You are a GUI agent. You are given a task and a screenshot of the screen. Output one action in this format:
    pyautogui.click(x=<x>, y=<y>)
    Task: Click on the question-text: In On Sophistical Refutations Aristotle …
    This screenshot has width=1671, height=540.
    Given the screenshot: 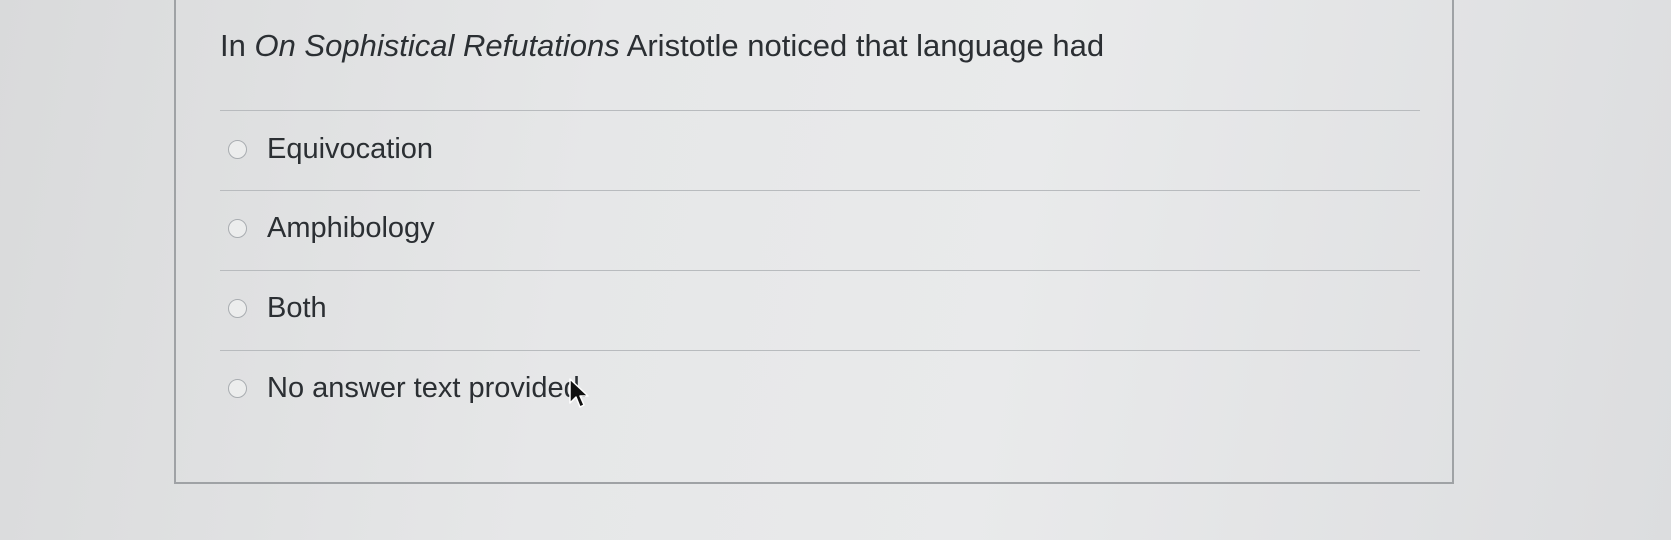 What is the action you would take?
    pyautogui.click(x=662, y=46)
    